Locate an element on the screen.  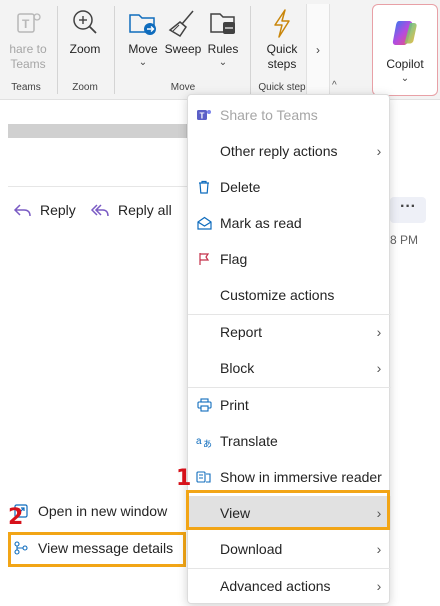
menu-item-label: Share to Teams is located at coordinates (269, 115).